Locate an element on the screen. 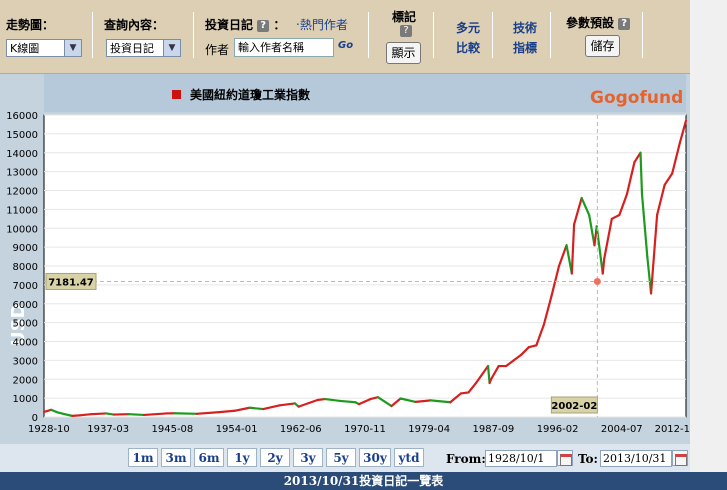  to-date-input: 2013/10/31 is located at coordinates (636, 458).